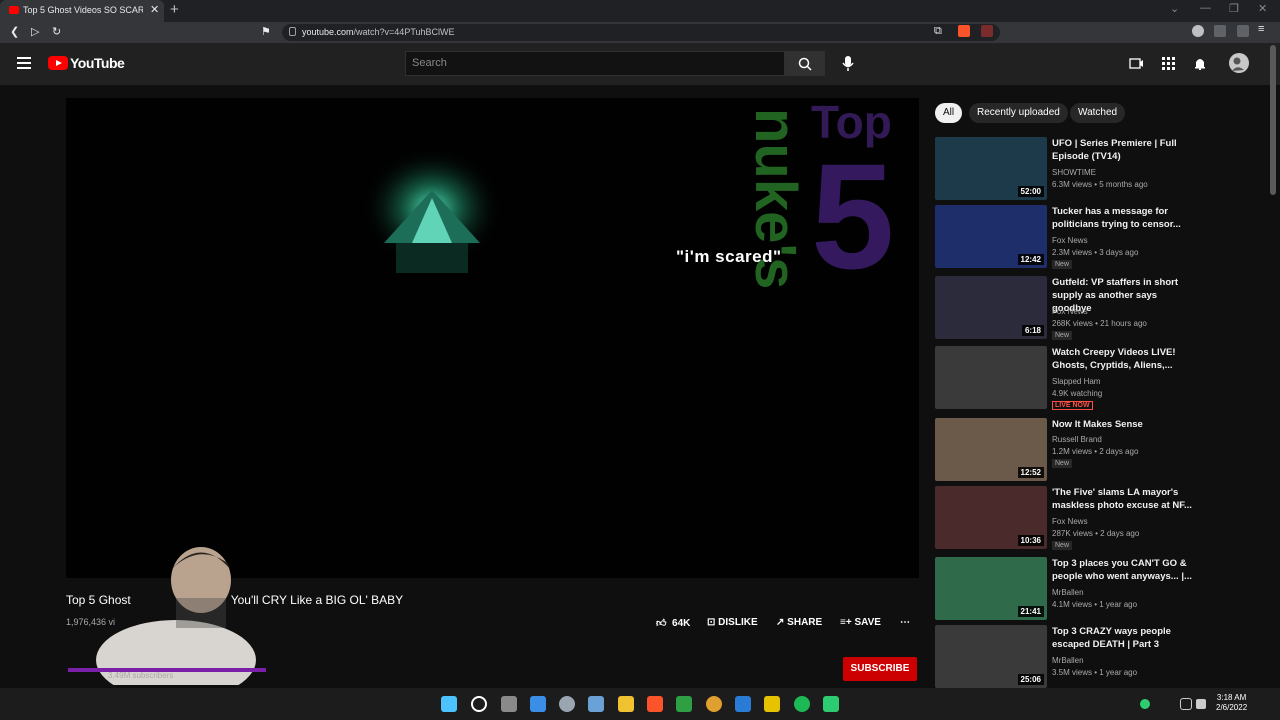 The height and width of the screenshot is (720, 1280). What do you see at coordinates (1095, 252) in the screenshot?
I see `recommendation-meta: 2.3M views • 3 days ago` at bounding box center [1095, 252].